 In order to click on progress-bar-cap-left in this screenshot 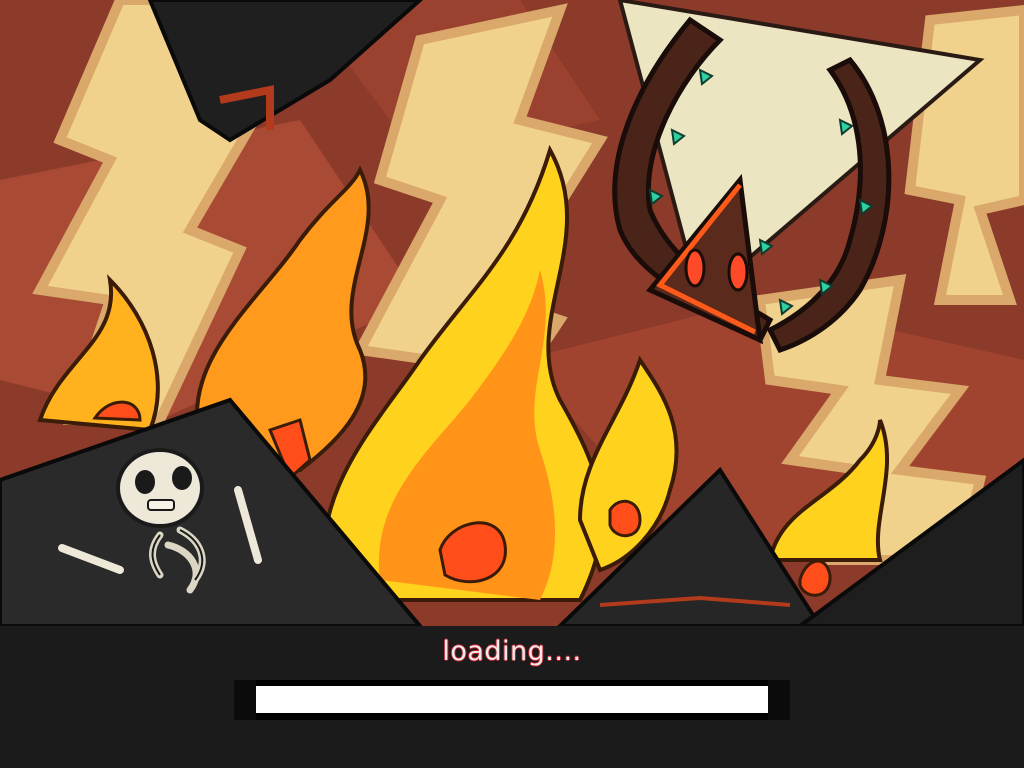, I will do `click(245, 700)`.